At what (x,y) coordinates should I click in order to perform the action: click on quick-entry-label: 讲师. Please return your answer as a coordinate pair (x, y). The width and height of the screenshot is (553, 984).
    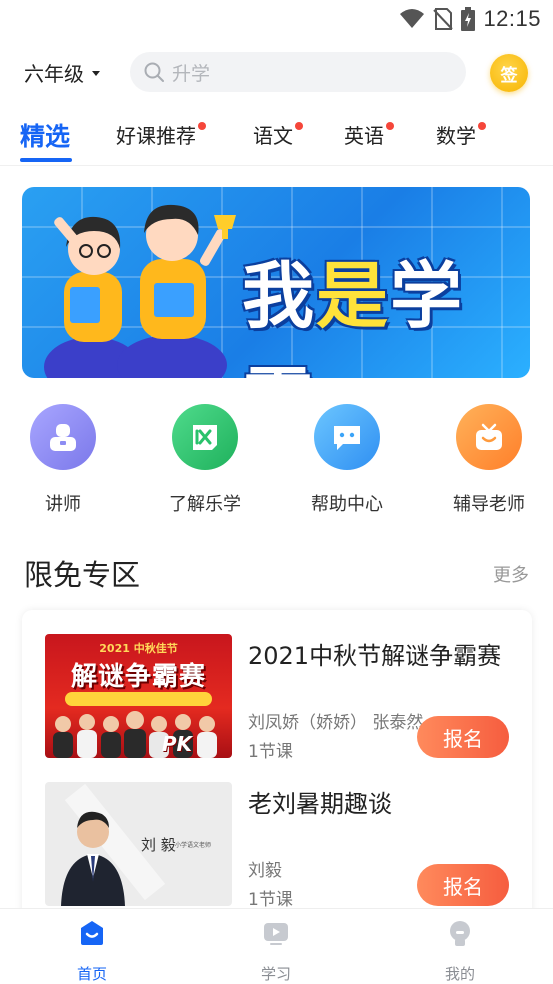
    Looking at the image, I should click on (63, 504).